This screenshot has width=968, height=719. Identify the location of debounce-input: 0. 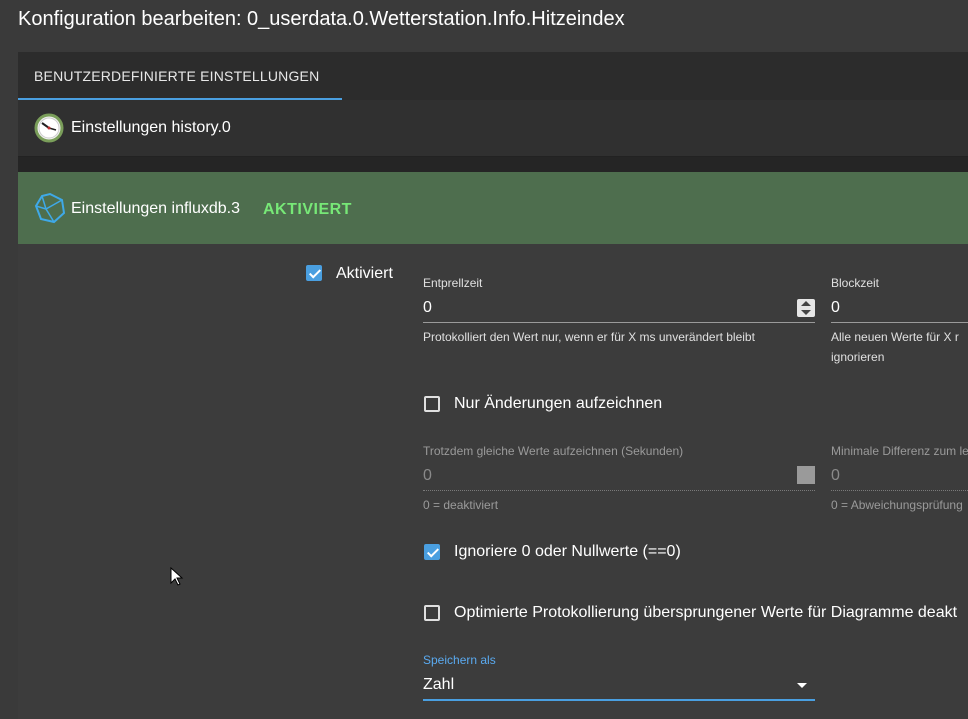
(427, 308).